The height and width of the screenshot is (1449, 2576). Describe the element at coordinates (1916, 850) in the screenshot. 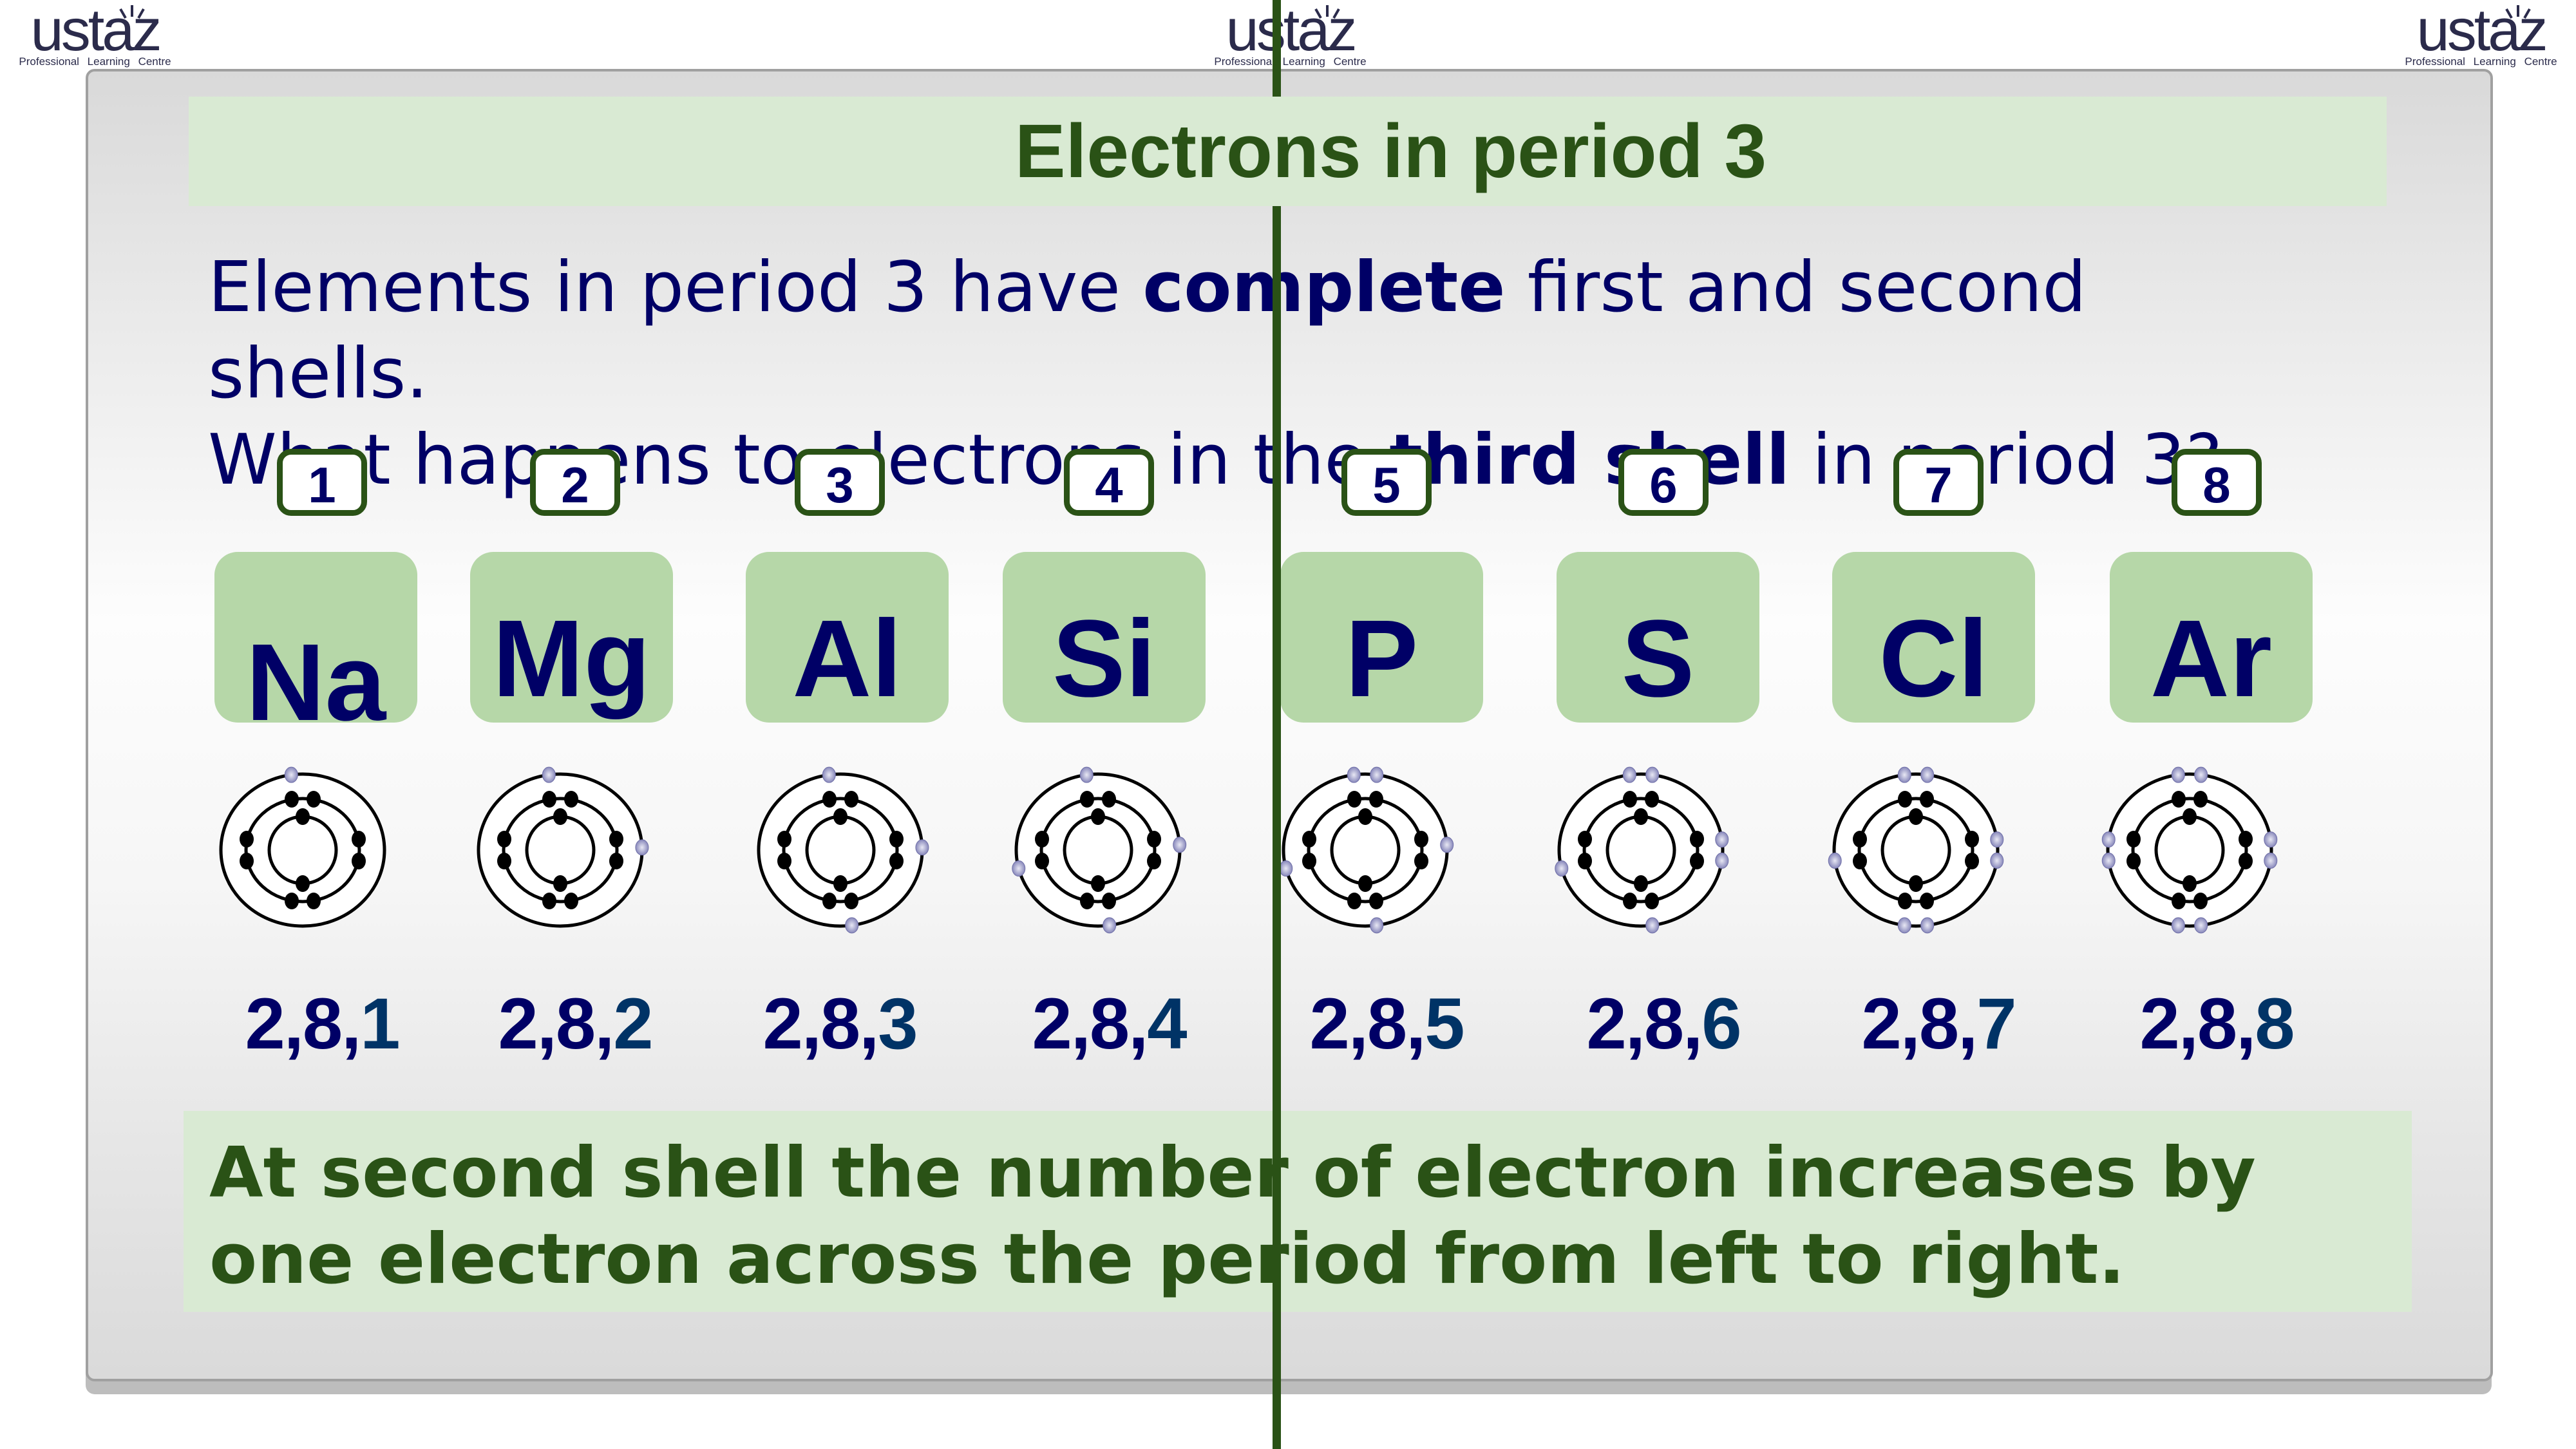

I see `atom-diagram-cl` at that location.